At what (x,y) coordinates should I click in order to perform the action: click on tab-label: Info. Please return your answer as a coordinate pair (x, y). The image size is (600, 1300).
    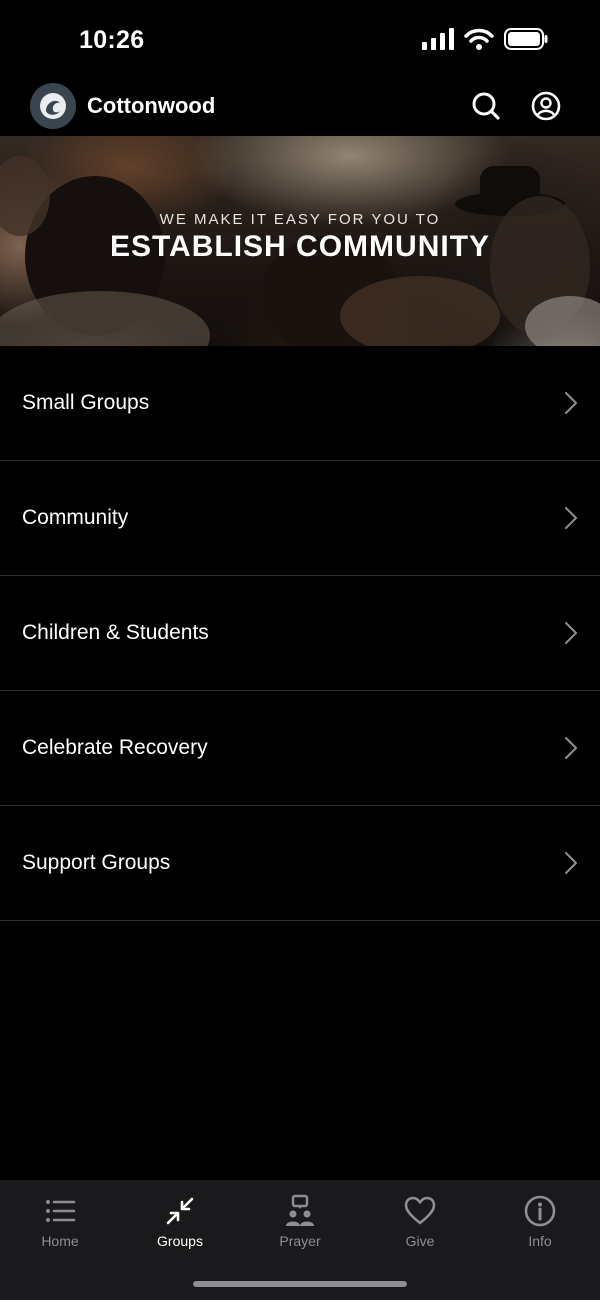
    Looking at the image, I should click on (540, 1241).